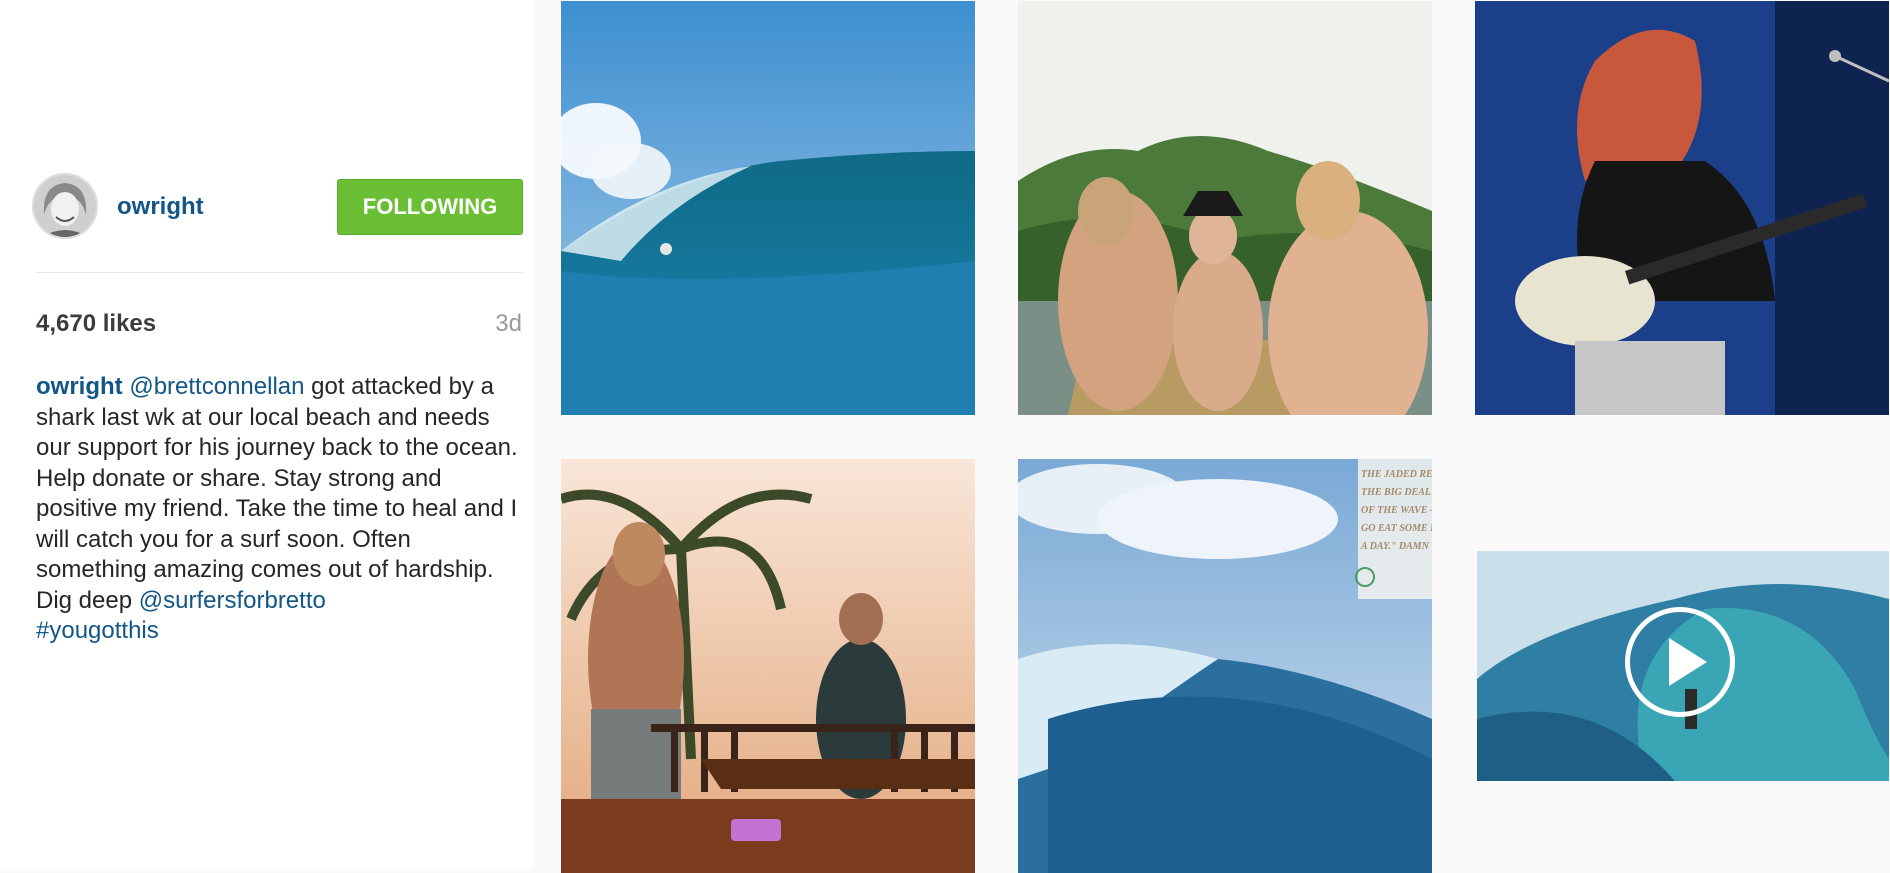  What do you see at coordinates (1396, 510) in the screenshot?
I see `magazine-text-line: OF THE WAVE —` at bounding box center [1396, 510].